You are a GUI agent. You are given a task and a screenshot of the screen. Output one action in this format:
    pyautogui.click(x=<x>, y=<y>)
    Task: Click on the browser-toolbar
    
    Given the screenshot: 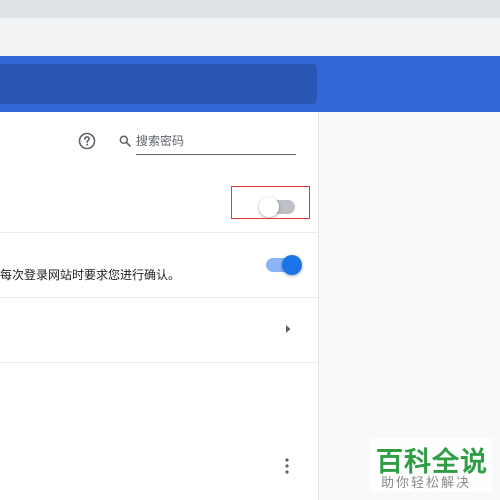 What is the action you would take?
    pyautogui.click(x=250, y=37)
    